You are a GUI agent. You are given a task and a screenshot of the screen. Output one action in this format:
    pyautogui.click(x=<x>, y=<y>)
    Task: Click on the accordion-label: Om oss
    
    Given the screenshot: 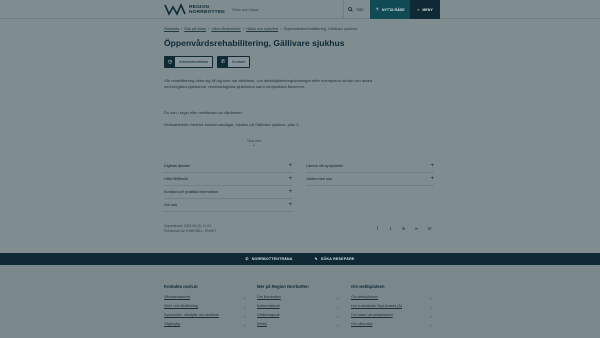 What is the action you would take?
    pyautogui.click(x=171, y=205)
    